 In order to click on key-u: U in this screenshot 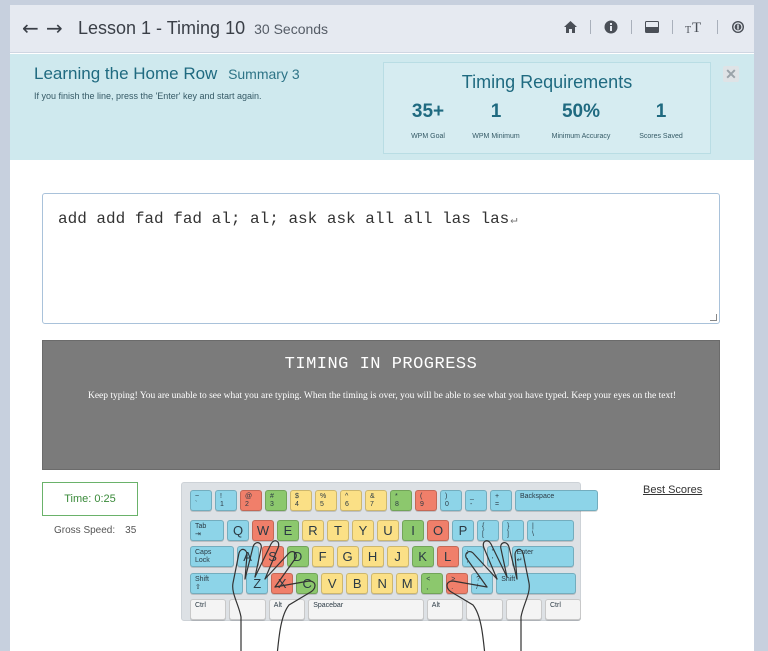, I will do `click(388, 530)`.